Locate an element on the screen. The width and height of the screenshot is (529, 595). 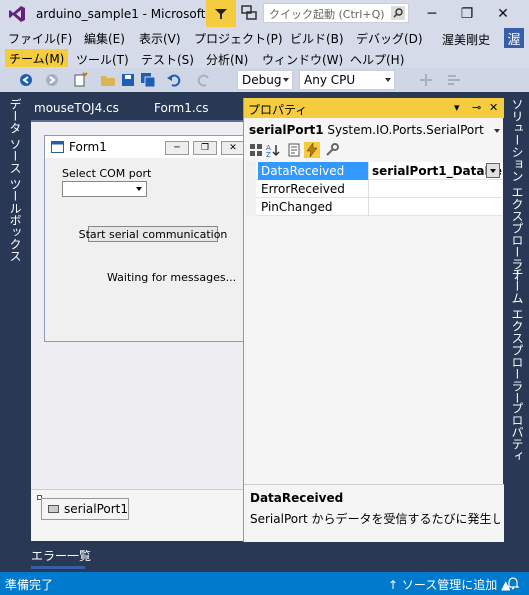
close-panel-icon: ✕ is located at coordinates (493, 107).